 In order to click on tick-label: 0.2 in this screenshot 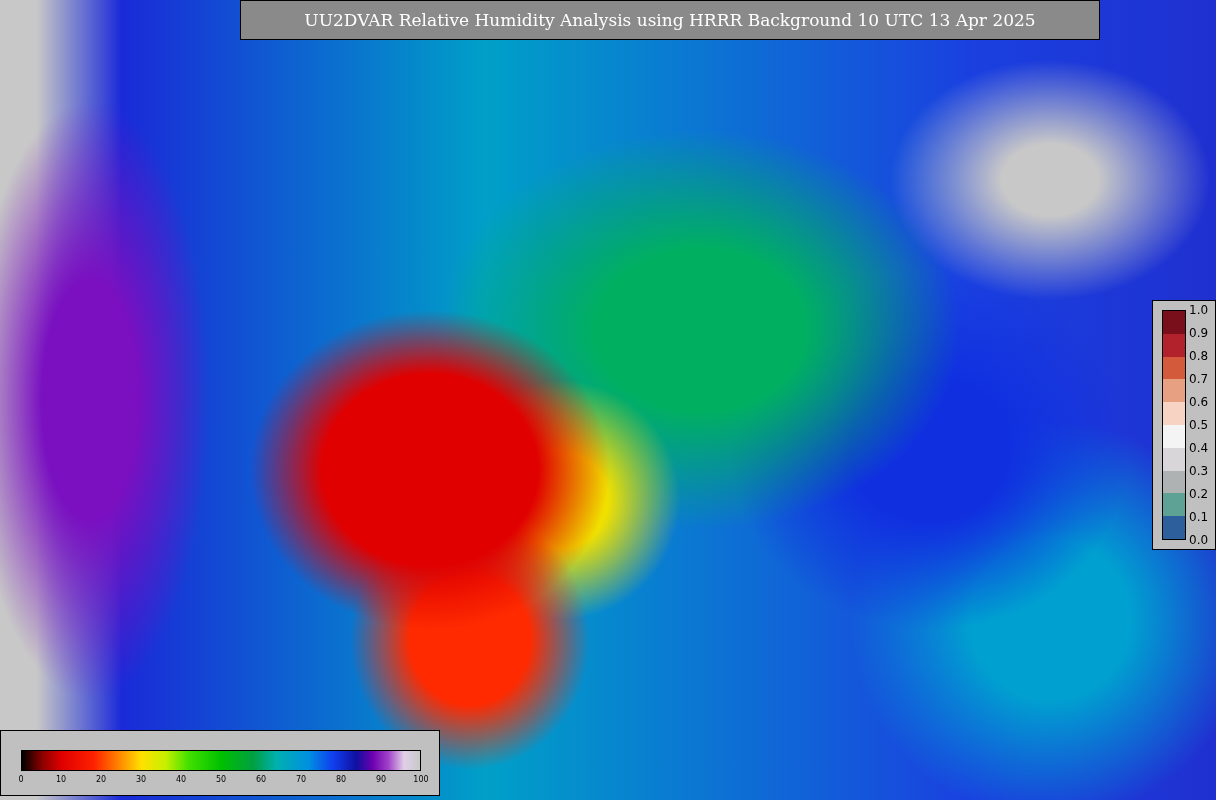, I will do `click(1199, 494)`.